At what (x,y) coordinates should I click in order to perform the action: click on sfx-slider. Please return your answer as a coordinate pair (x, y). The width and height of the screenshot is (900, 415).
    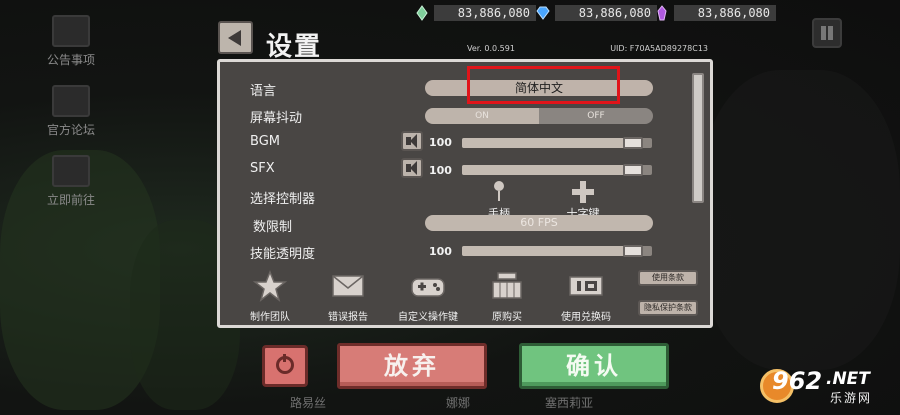
    Looking at the image, I should click on (557, 170).